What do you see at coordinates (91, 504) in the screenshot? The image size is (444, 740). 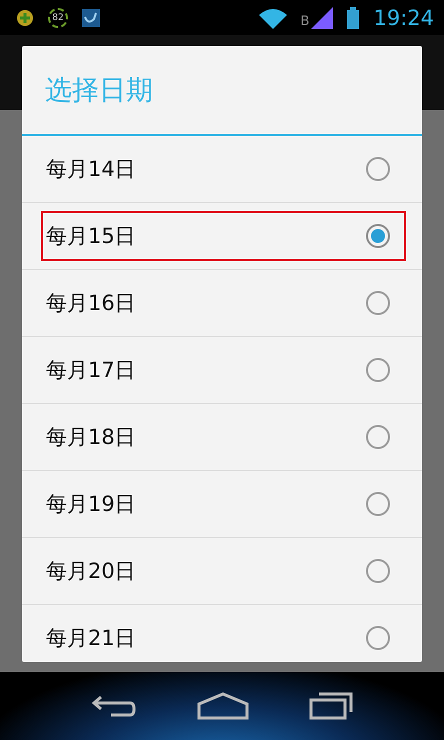 I see `option-label: 每月19日` at bounding box center [91, 504].